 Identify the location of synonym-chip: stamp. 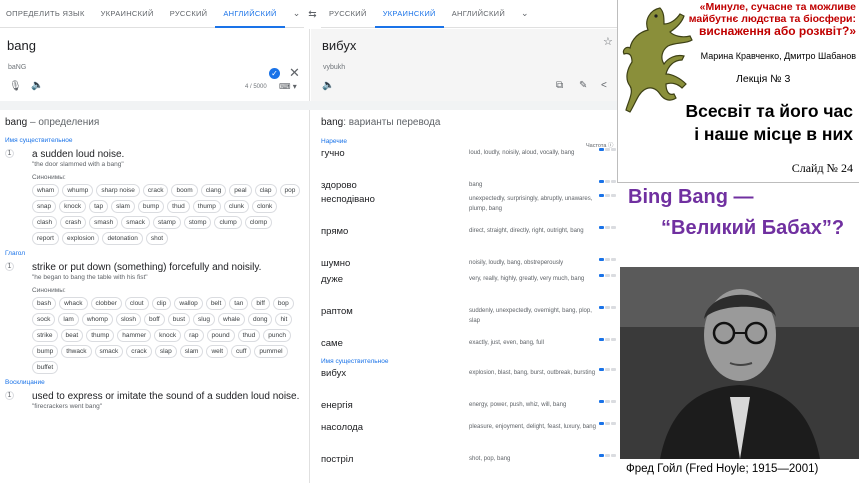
(167, 222).